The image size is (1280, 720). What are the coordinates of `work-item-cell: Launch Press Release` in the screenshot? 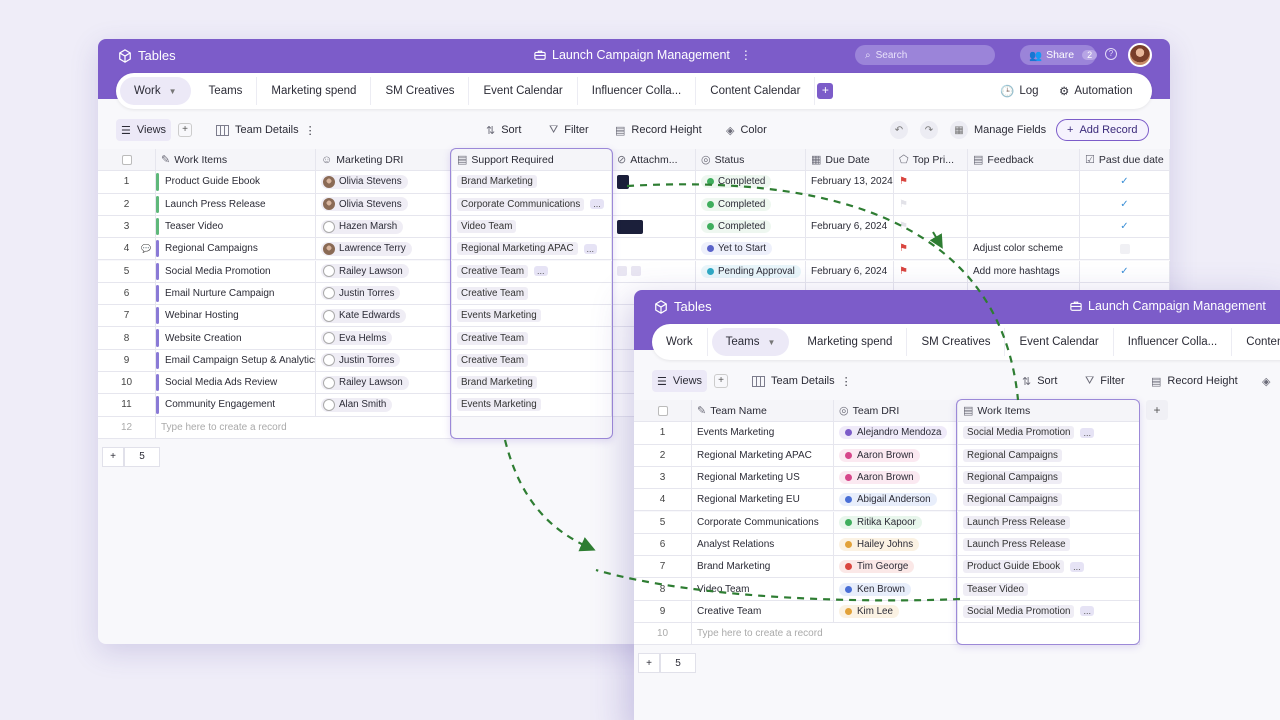 It's located at (236, 204).